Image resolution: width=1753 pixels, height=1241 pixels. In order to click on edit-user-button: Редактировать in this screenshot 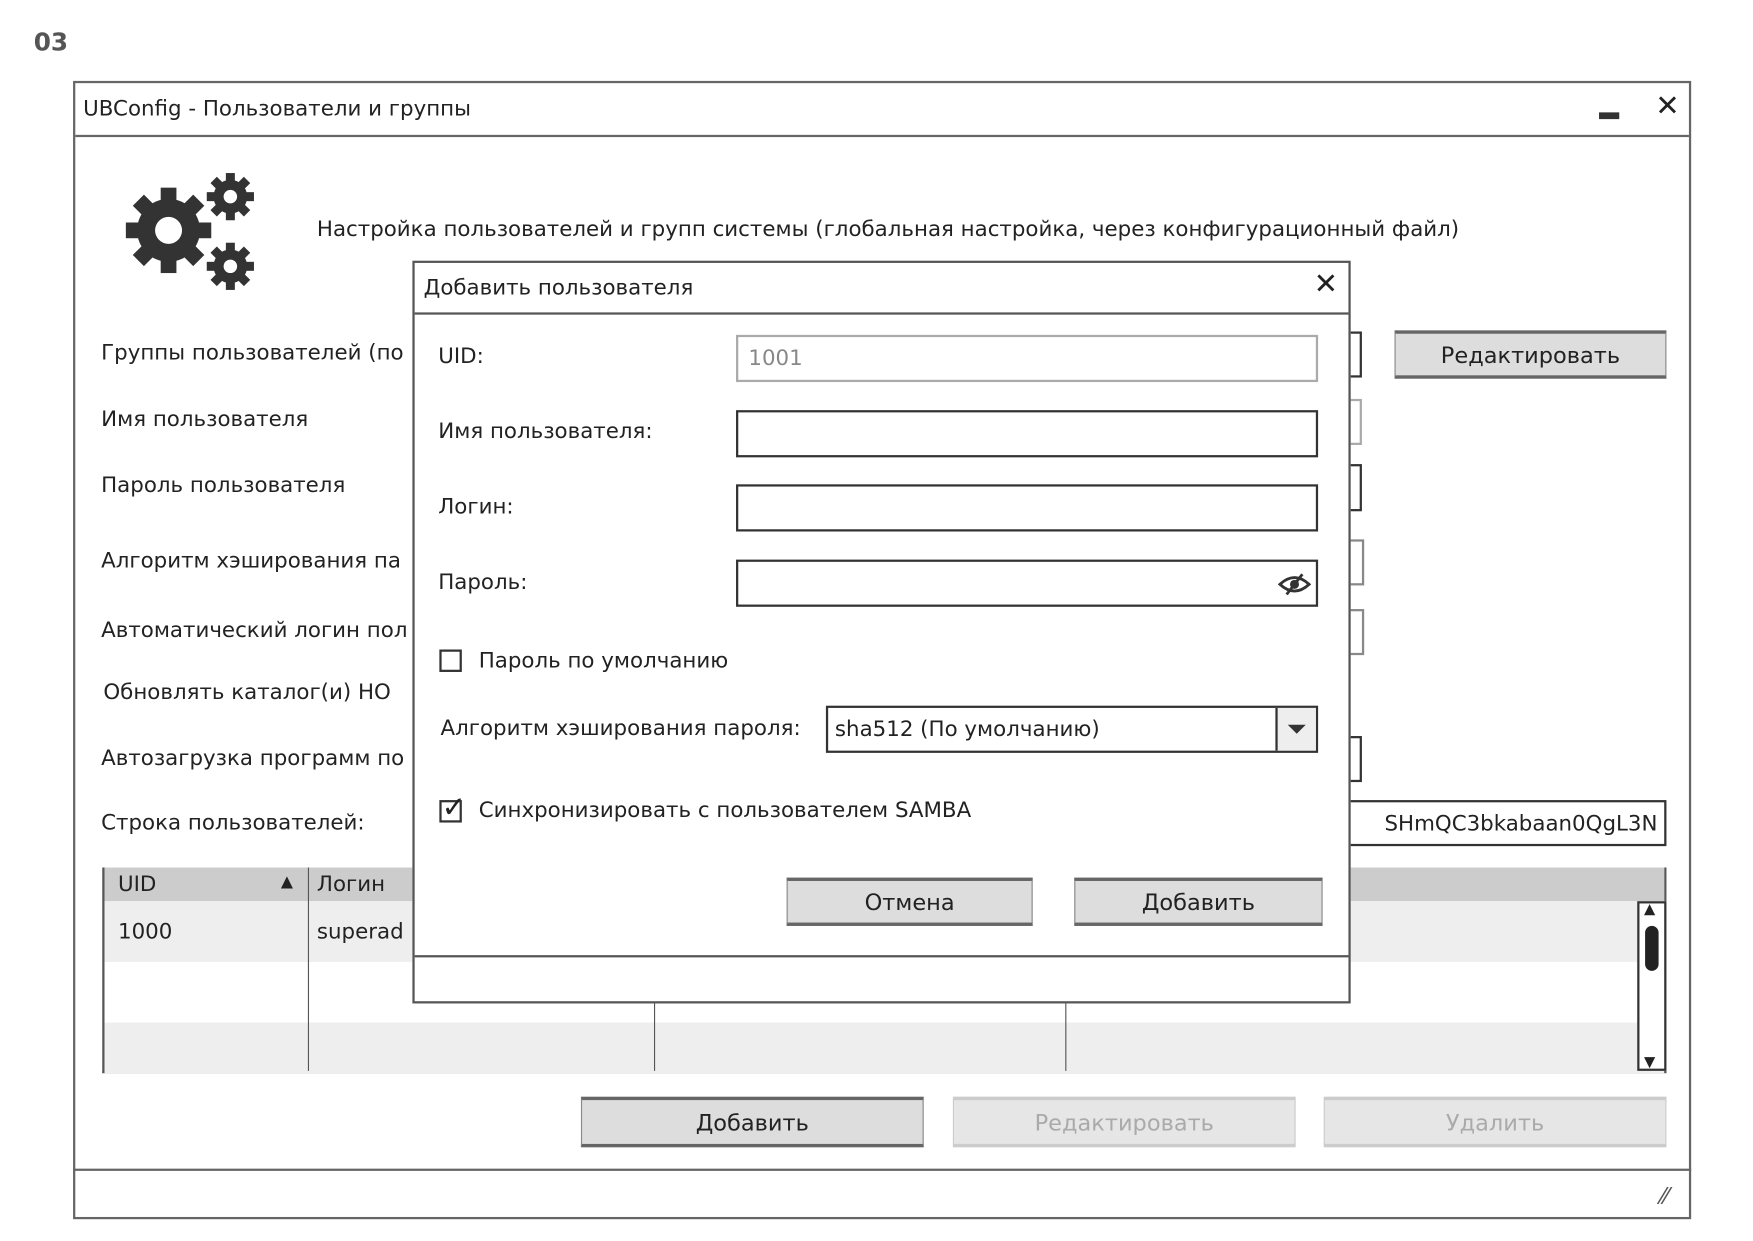, I will do `click(1124, 1122)`.